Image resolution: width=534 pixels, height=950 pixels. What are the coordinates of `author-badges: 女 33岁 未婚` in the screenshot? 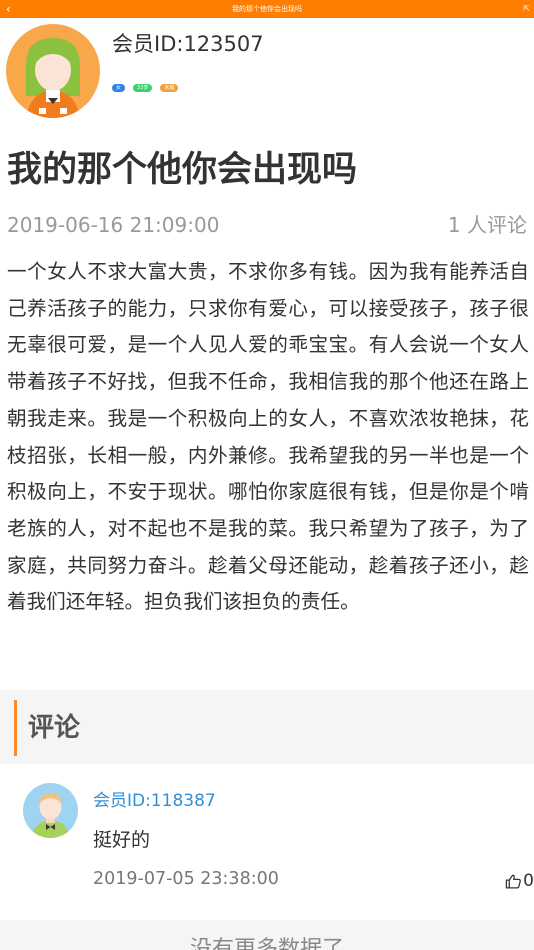 It's located at (145, 88).